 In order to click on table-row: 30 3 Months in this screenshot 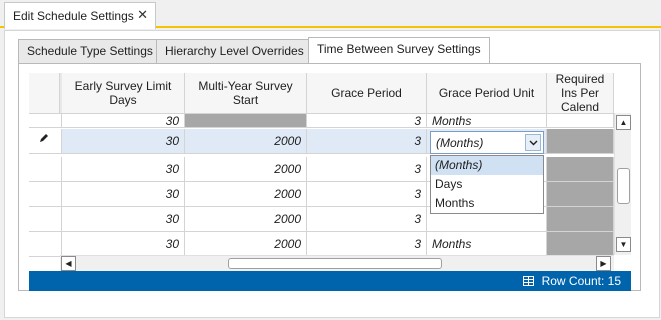, I will do `click(321, 121)`.